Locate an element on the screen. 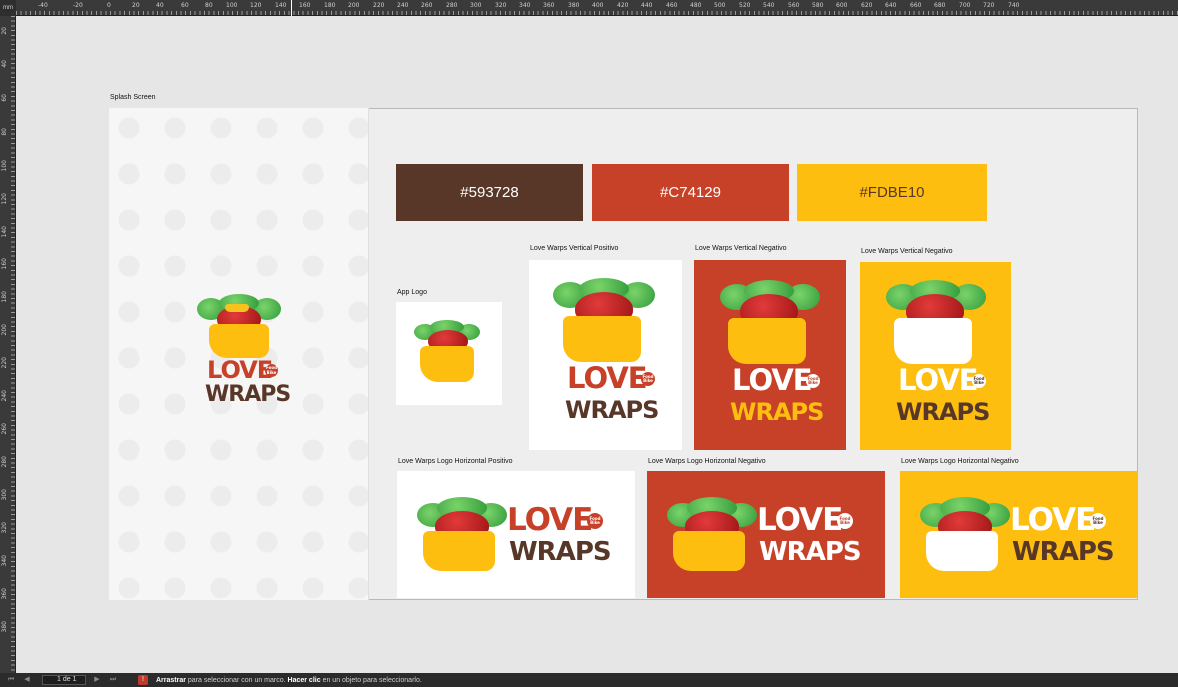 This screenshot has width=1178, height=687. swatch-hex-label: #C74129 is located at coordinates (690, 192).